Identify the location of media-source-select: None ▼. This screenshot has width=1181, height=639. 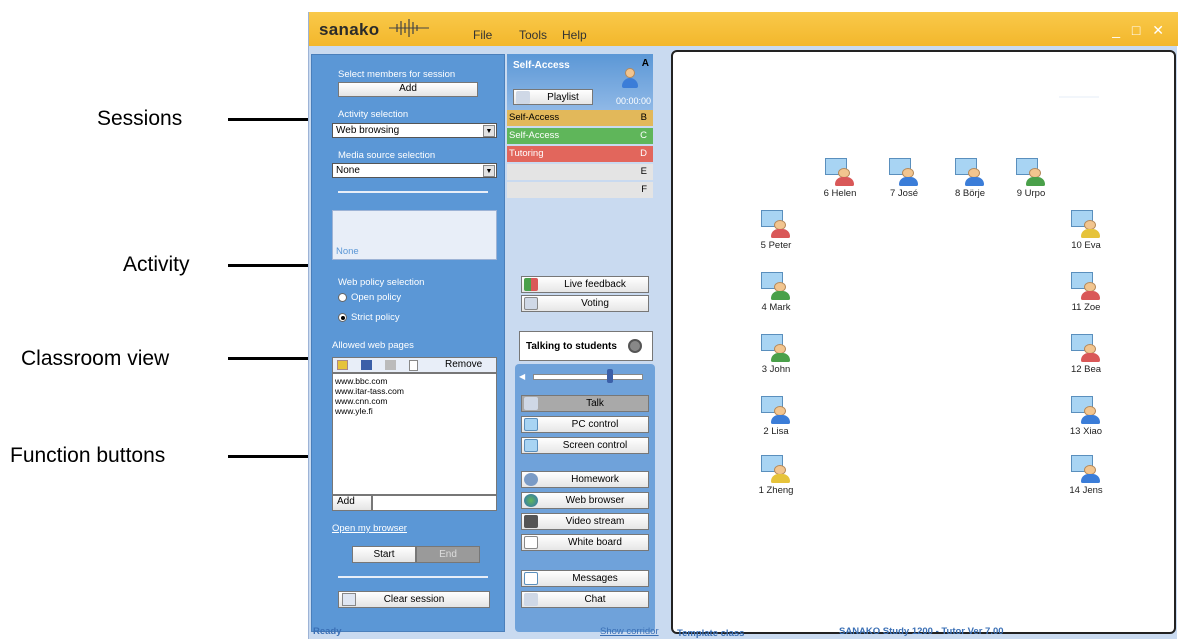
(414, 170).